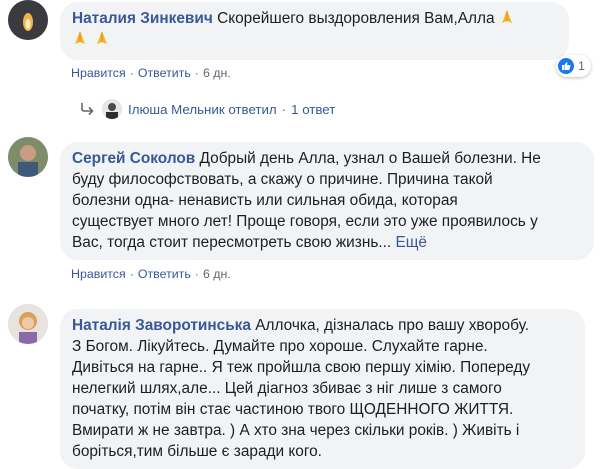 Image resolution: width=604 pixels, height=469 pixels. What do you see at coordinates (356, 18) in the screenshot?
I see `comment-text: Скорейшего выздоровления Вам,Алла` at bounding box center [356, 18].